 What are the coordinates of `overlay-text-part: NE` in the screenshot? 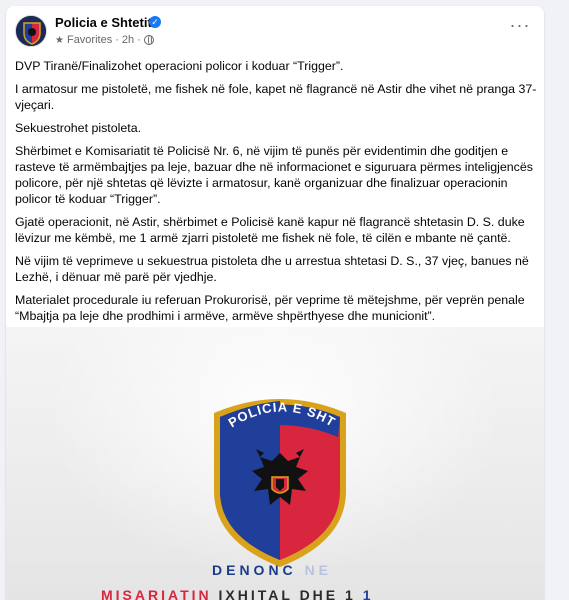 It's located at (318, 570).